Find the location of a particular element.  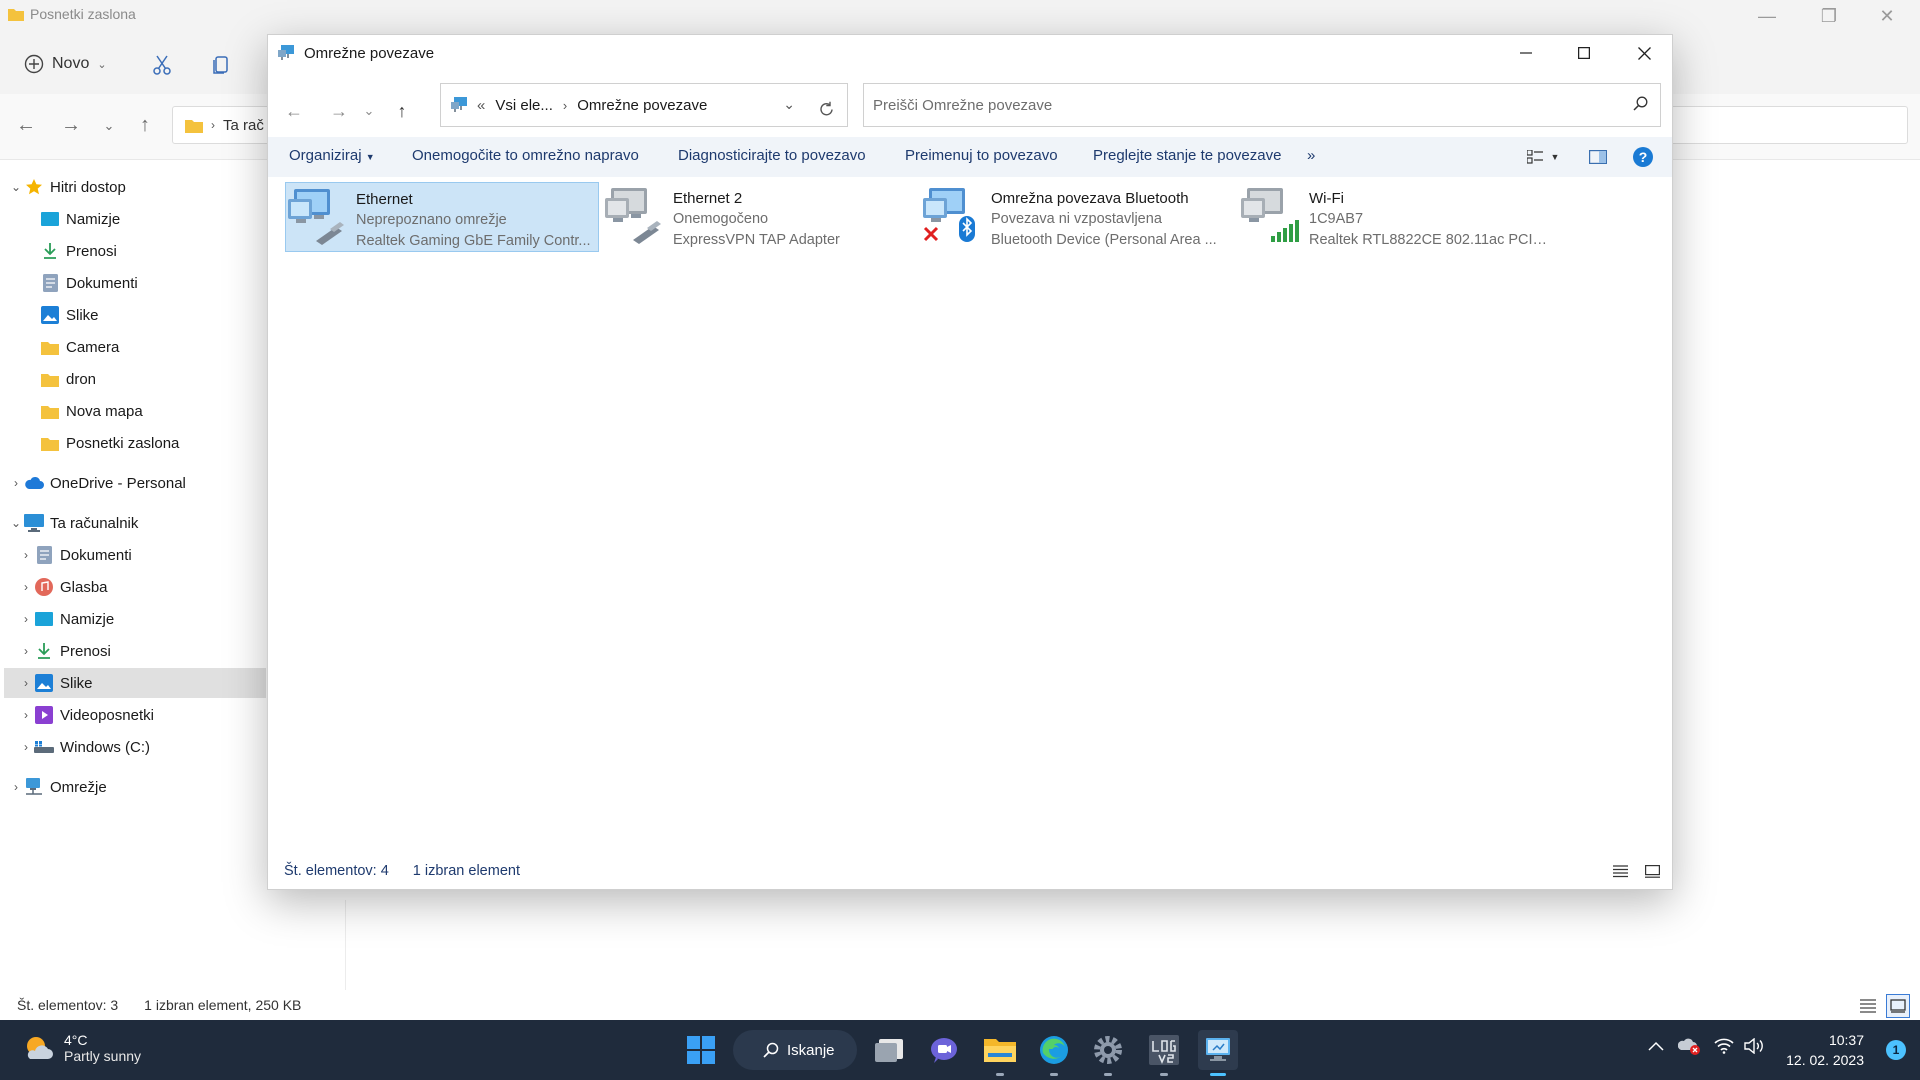

sidebar-item-pc-pictures: › Slike is located at coordinates (135, 683).